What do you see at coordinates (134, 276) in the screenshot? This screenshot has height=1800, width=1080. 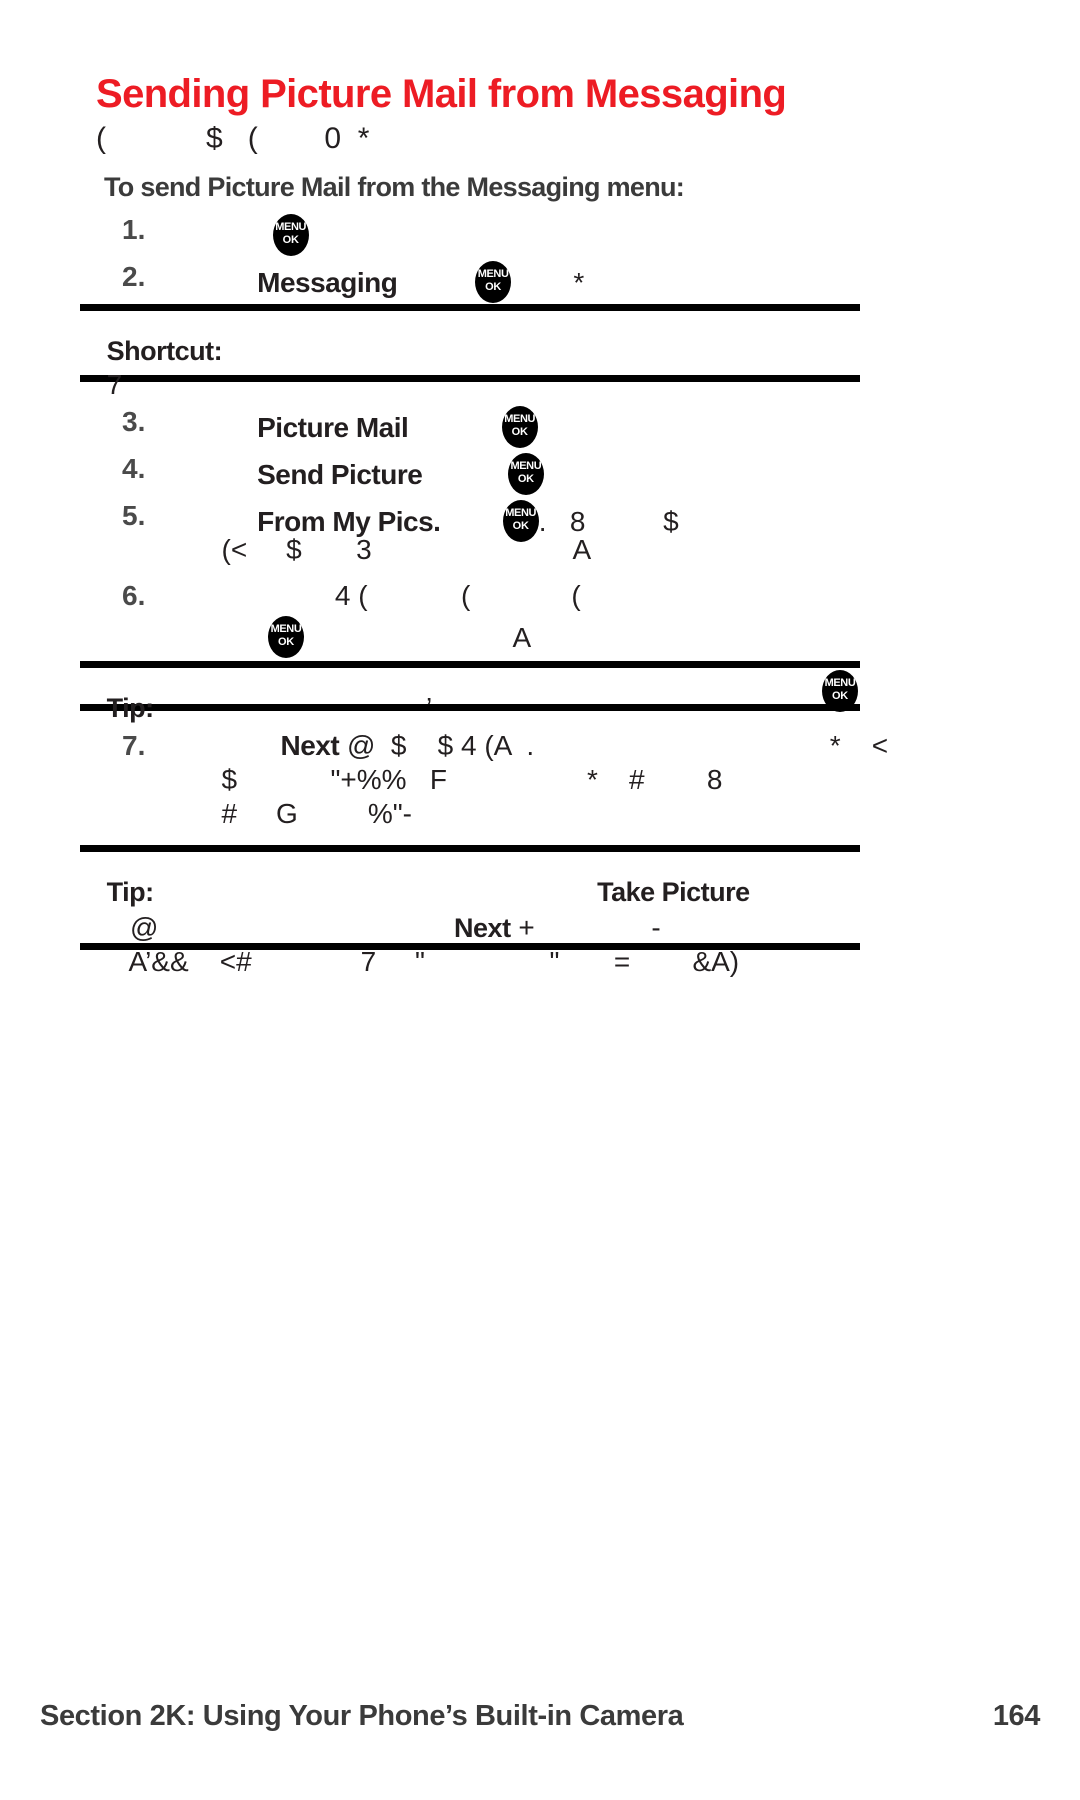 I see `step-2-number: 2.` at bounding box center [134, 276].